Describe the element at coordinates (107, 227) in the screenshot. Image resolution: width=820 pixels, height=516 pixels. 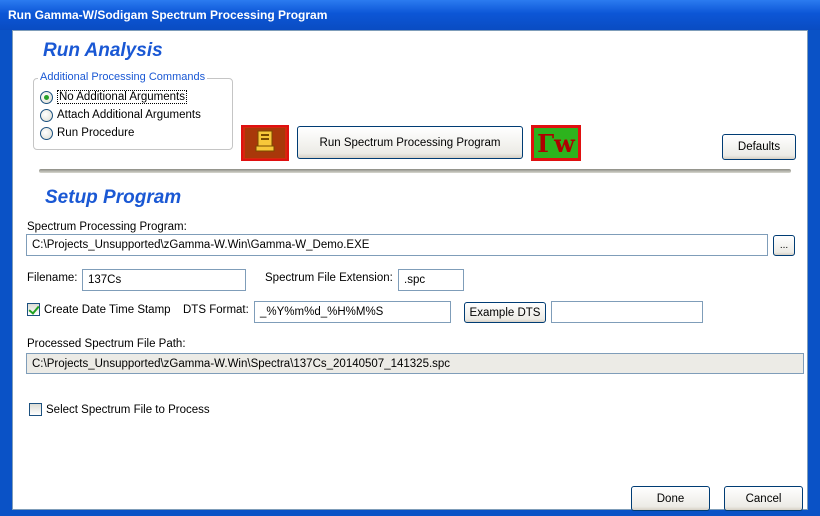
I see `program-path-label: Spectrum Processing Program:` at that location.